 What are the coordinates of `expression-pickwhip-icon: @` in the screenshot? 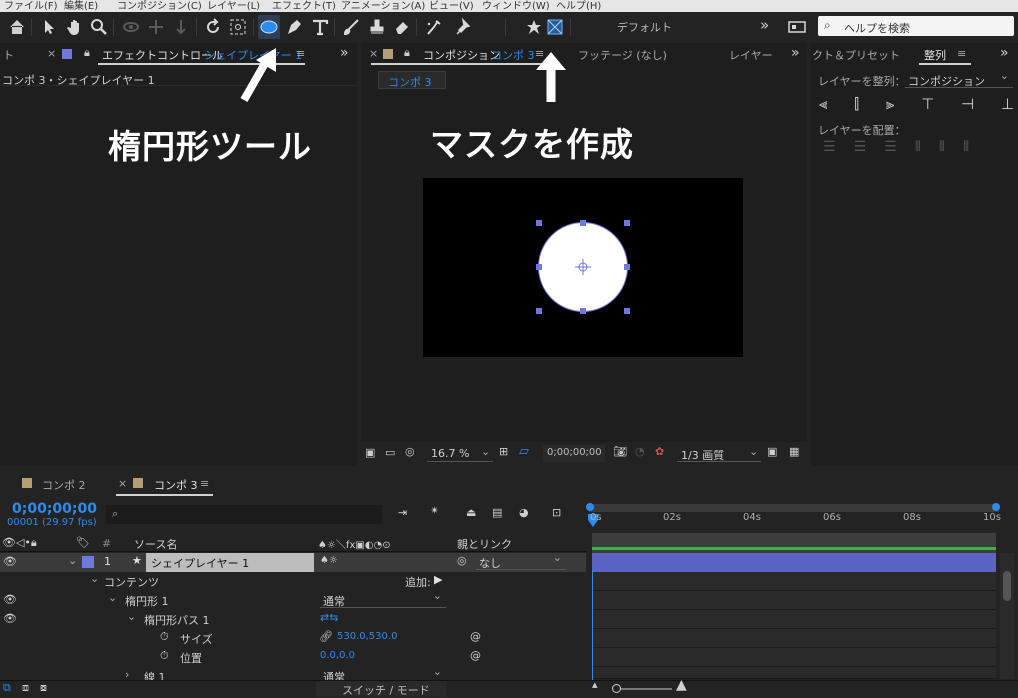 It's located at (475, 636).